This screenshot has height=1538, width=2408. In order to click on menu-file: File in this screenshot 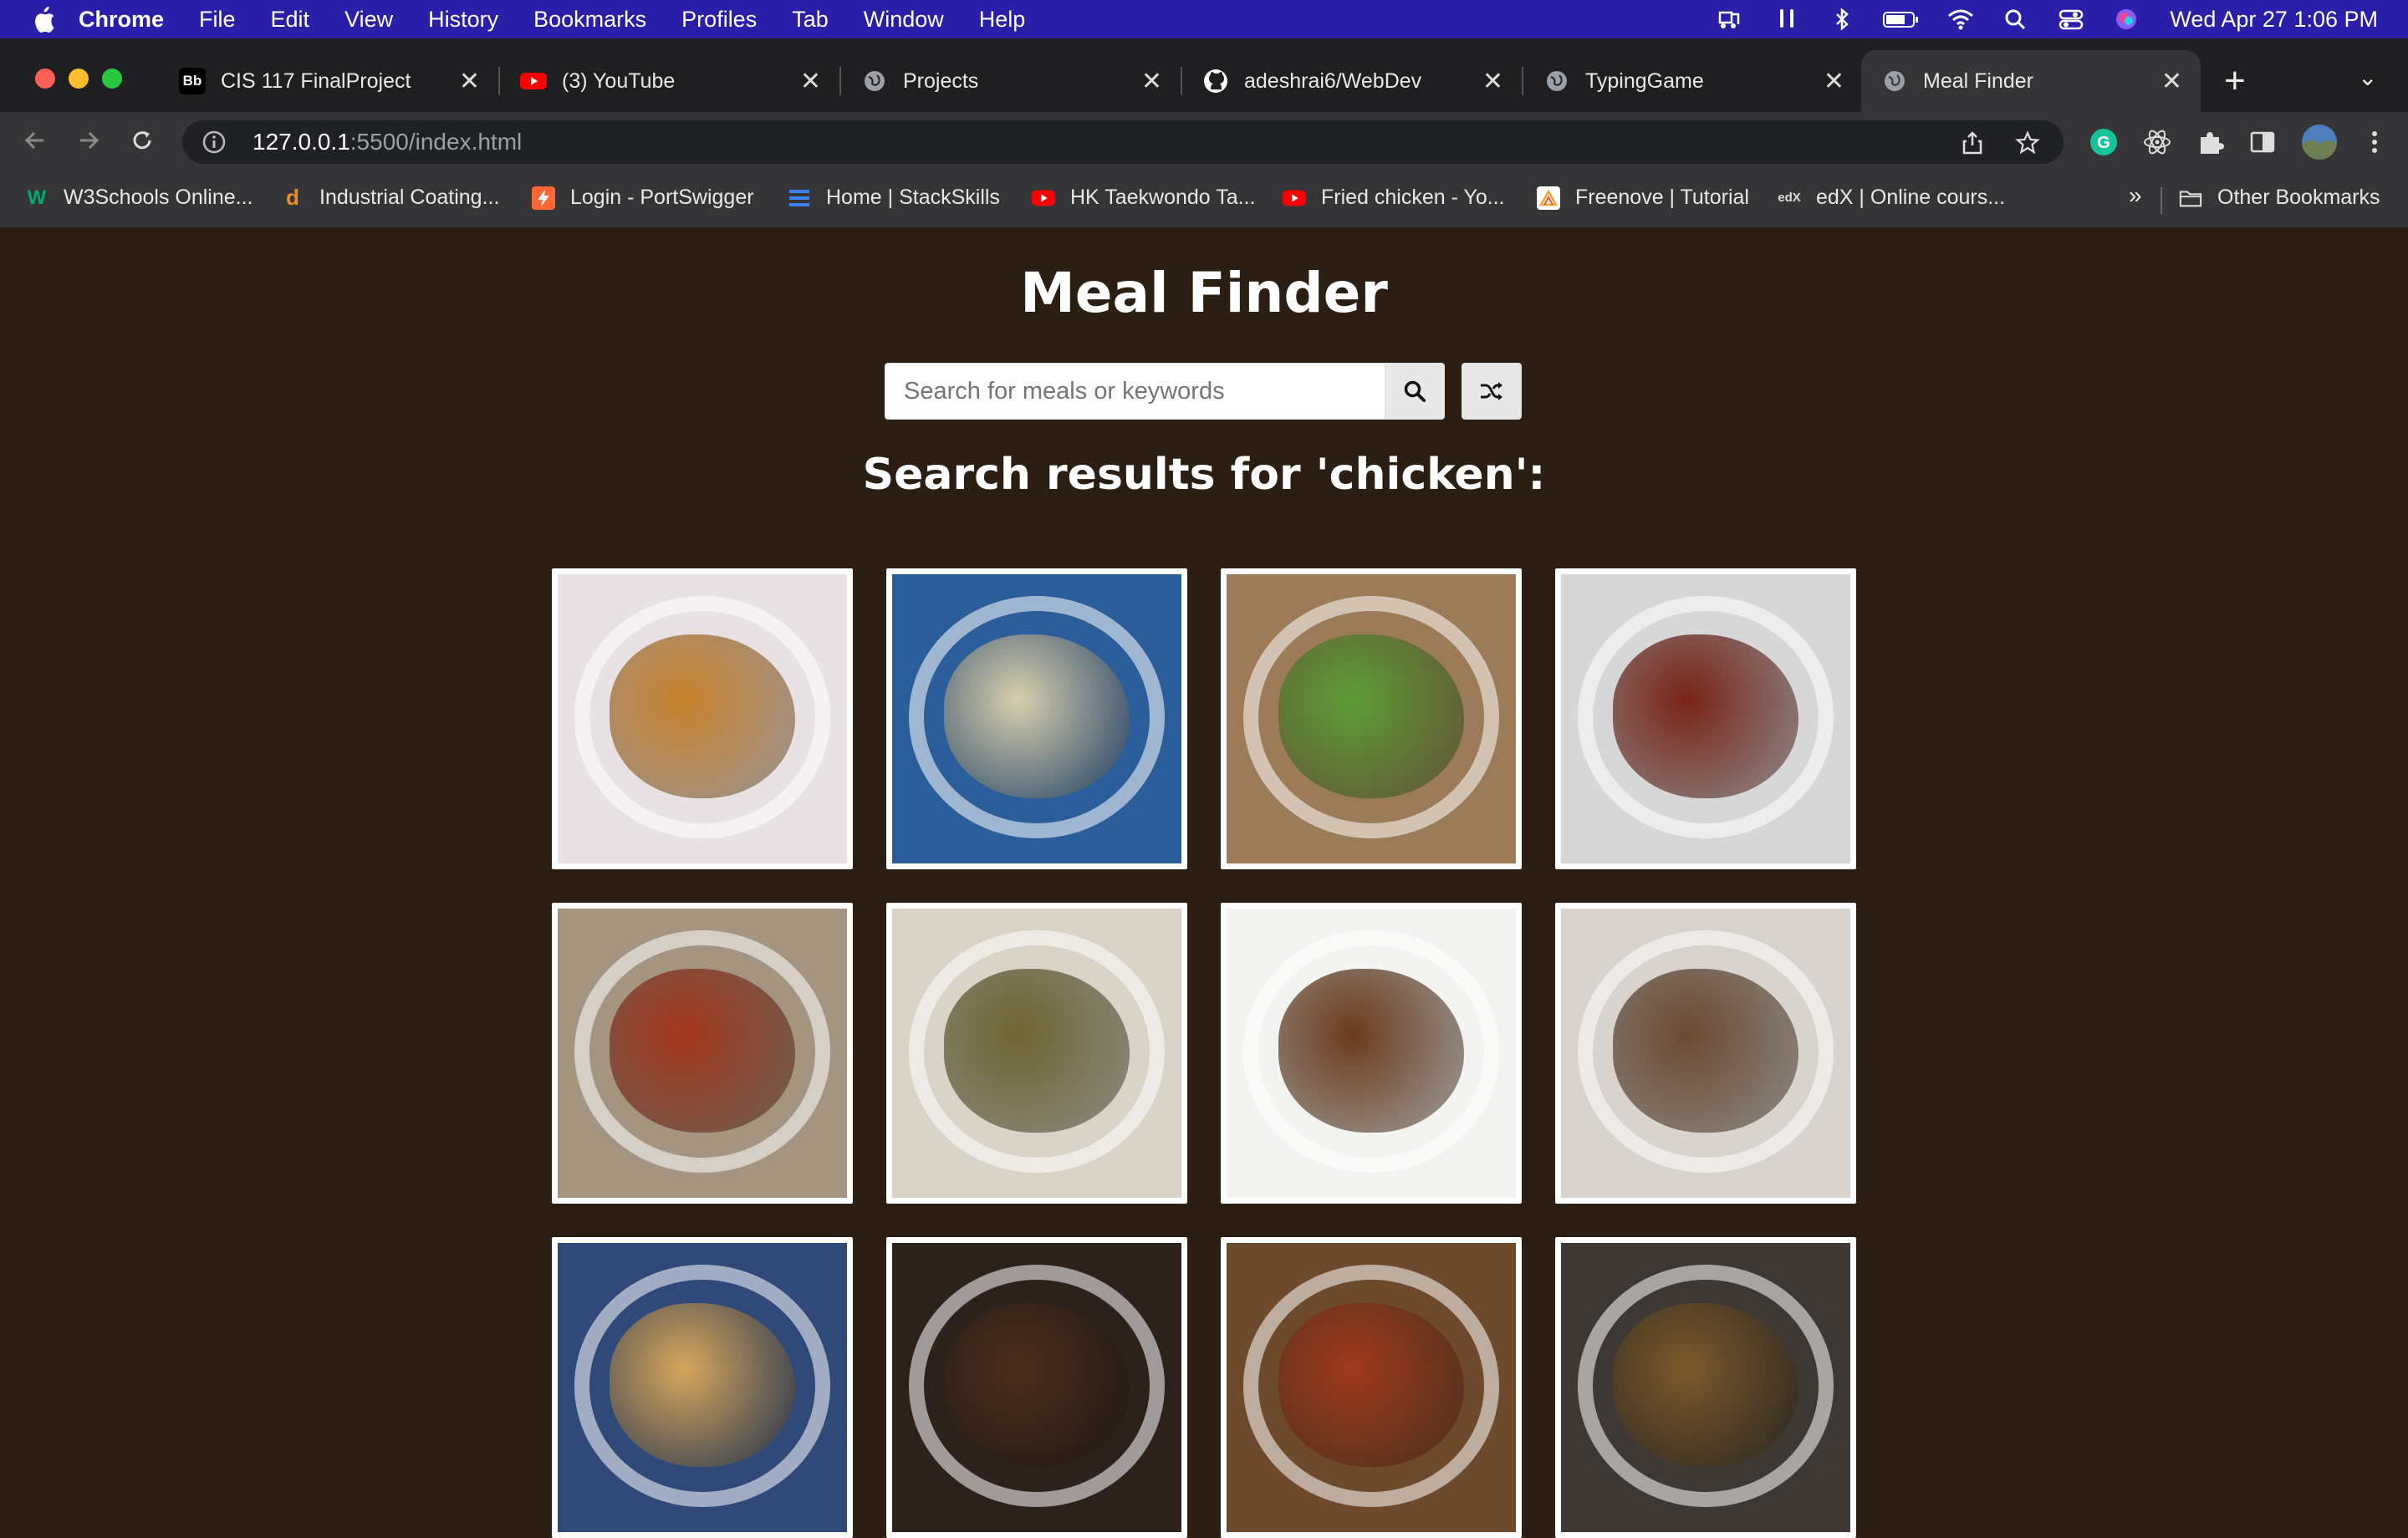, I will do `click(218, 20)`.